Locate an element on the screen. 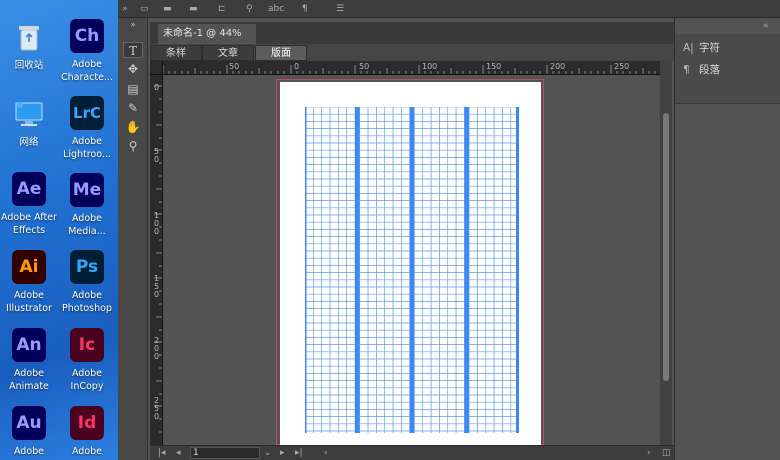 Image resolution: width=780 pixels, height=460 pixels. next-page-icon: ▸ is located at coordinates (282, 453).